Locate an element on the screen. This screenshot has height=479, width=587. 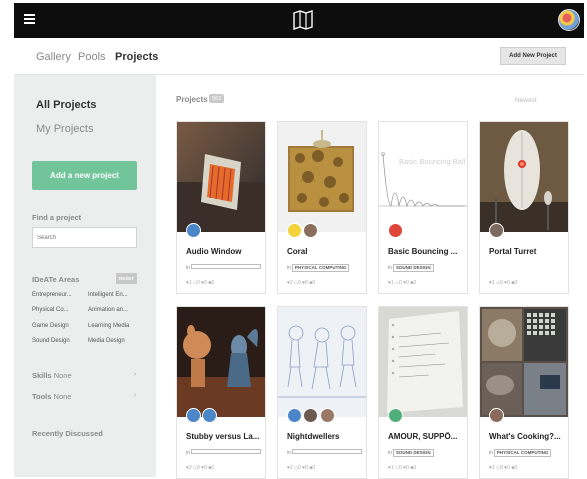
sub-navigation: Gallery Pools Projects Add New Project is located at coordinates (299, 56).